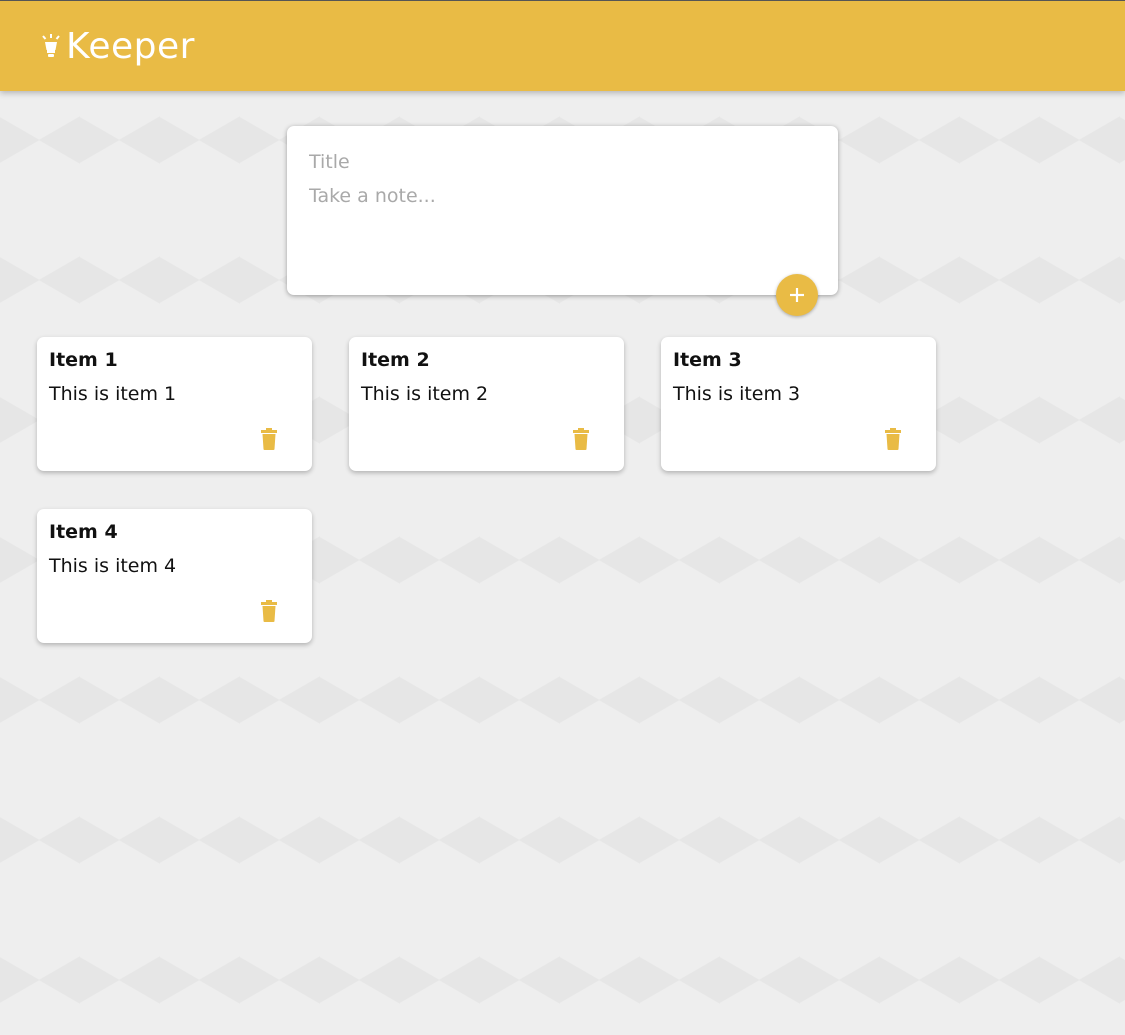 The height and width of the screenshot is (1035, 1125). I want to click on note-content: This is item 1, so click(113, 394).